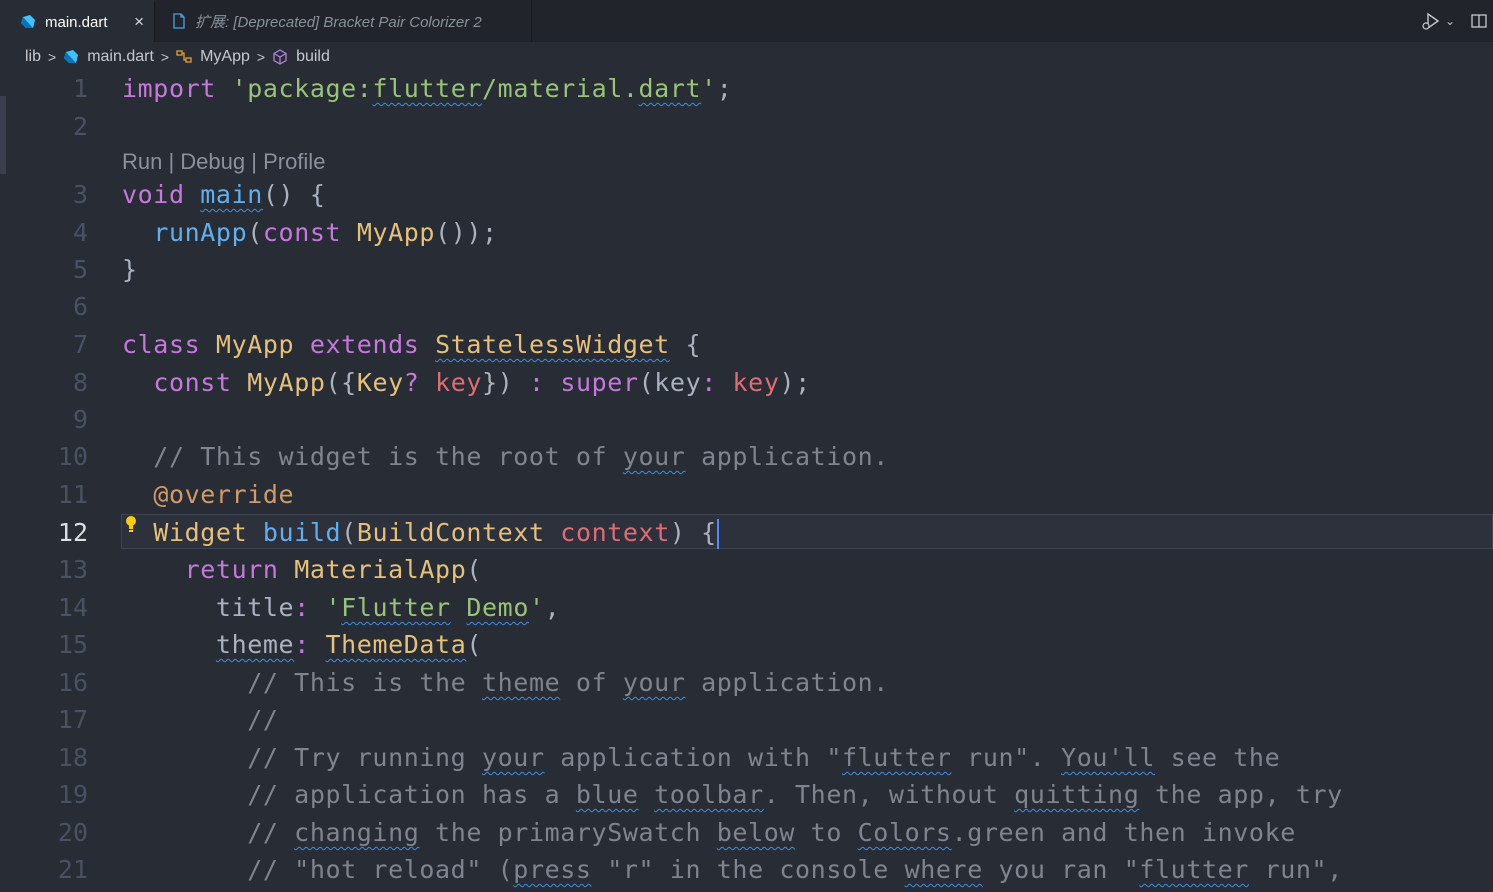 This screenshot has width=1493, height=892. I want to click on code-token: the app, try, so click(1241, 794).